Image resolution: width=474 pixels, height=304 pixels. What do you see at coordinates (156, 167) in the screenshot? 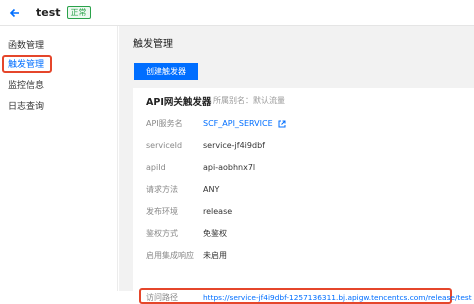
I see `row-label-api-id: apiId` at bounding box center [156, 167].